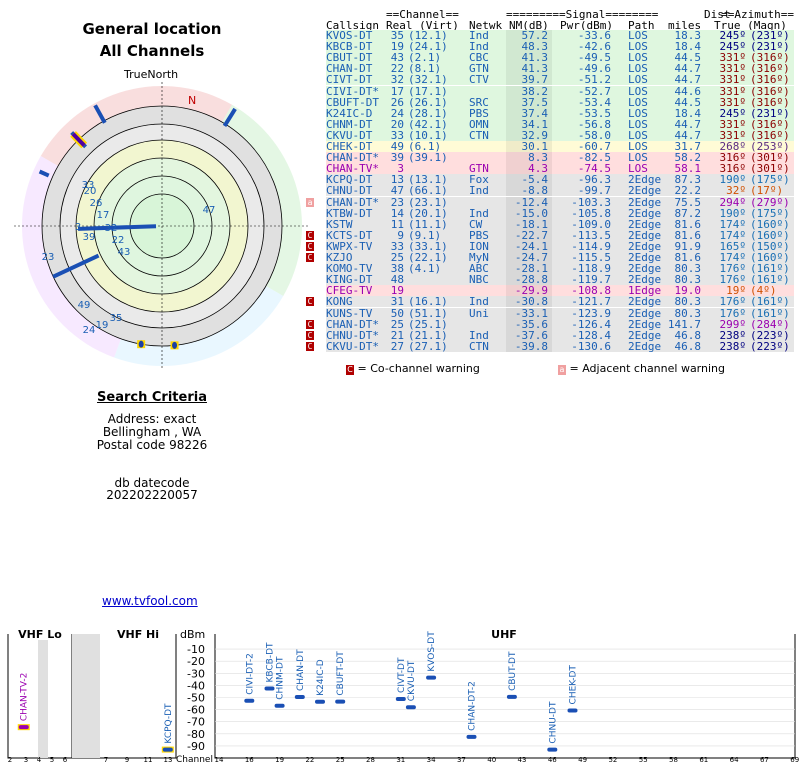 The width and height of the screenshot is (800, 768). Describe the element at coordinates (397, 346) in the screenshot. I see `cell-real: 27` at that location.